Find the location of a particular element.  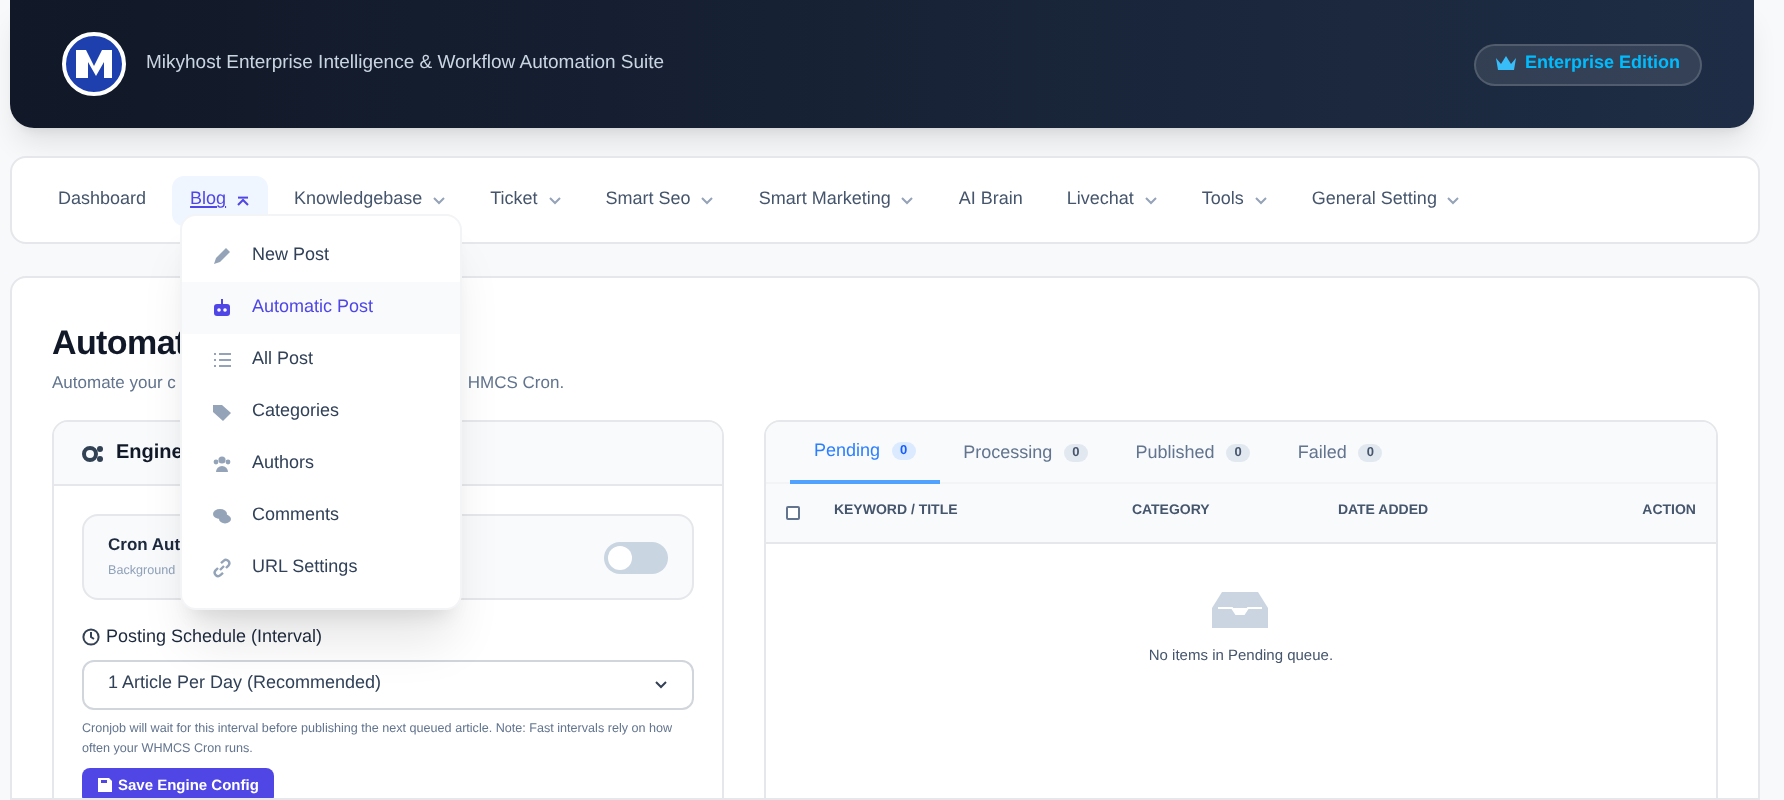

page-subtitle: Automate your c is located at coordinates (114, 382).